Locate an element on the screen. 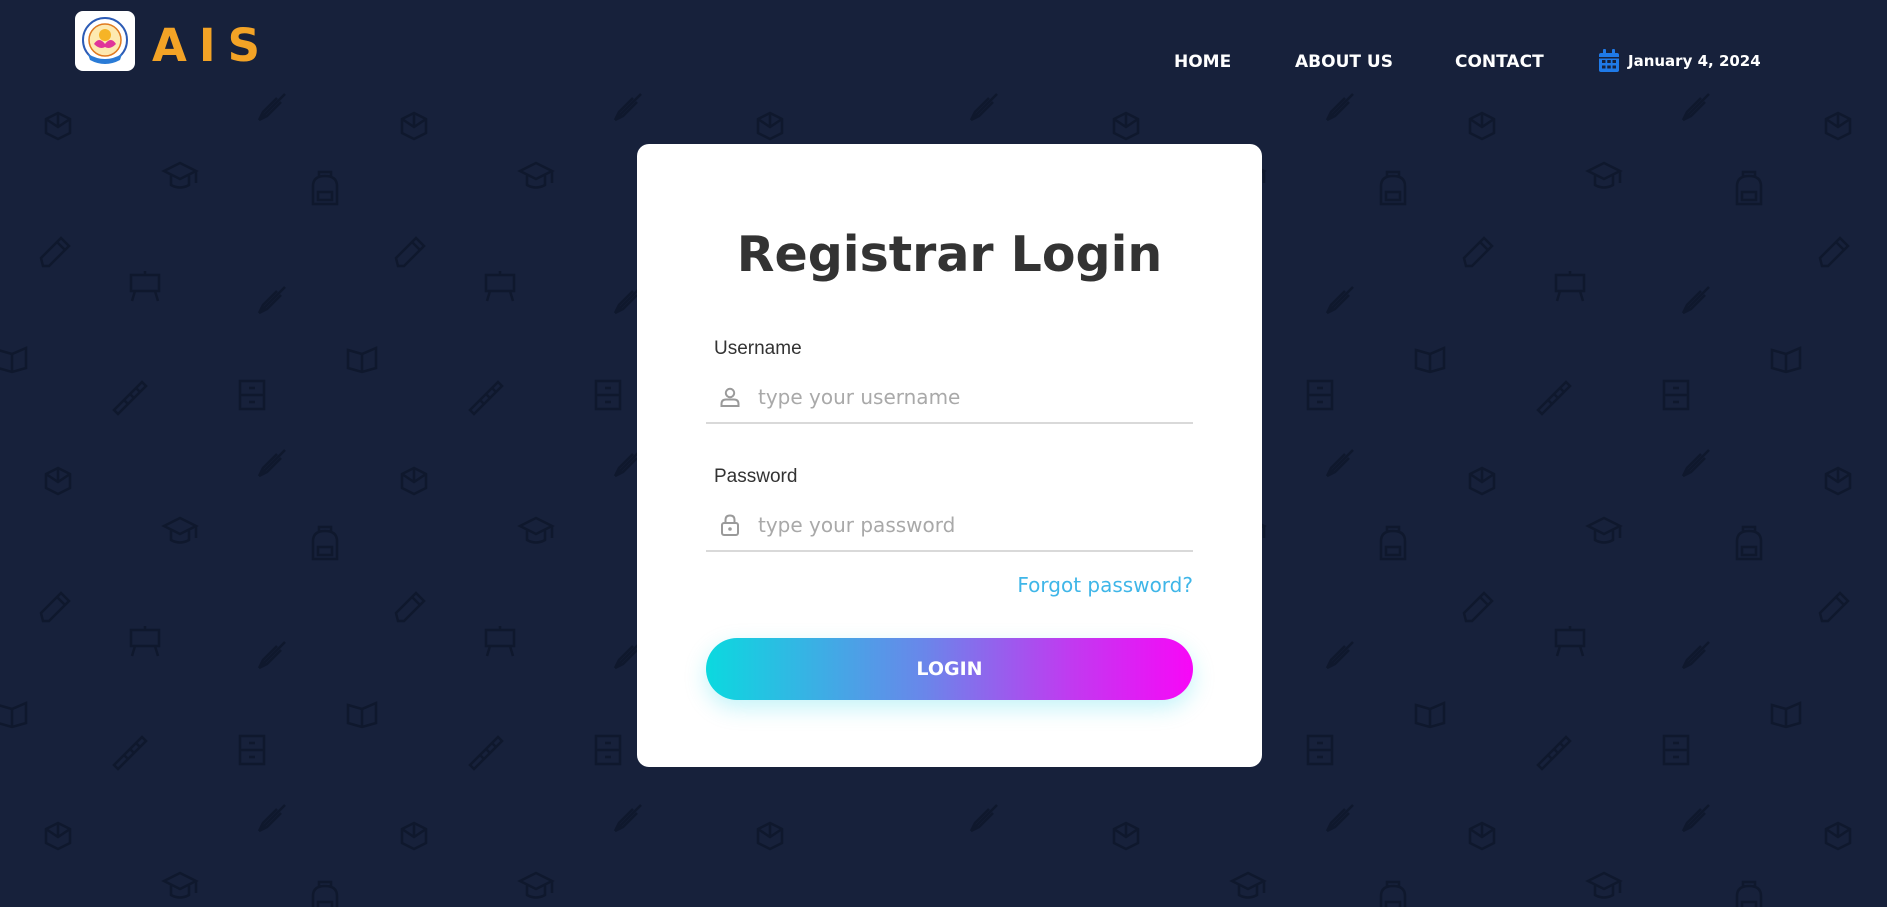  login-title: Registrar Login is located at coordinates (949, 254).